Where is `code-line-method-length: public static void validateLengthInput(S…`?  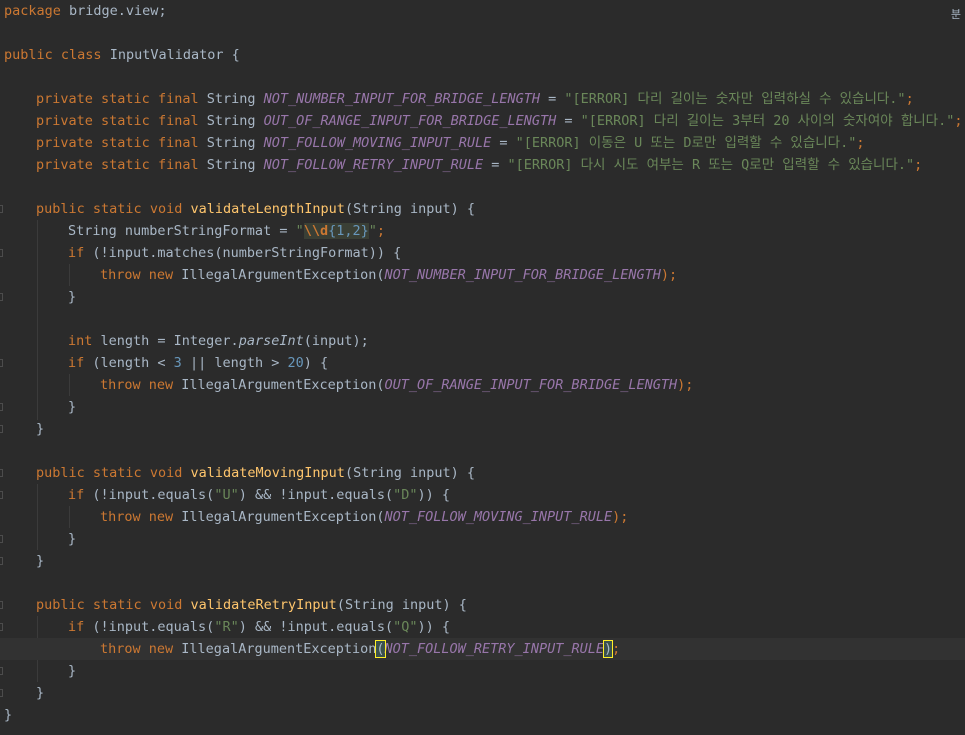 code-line-method-length: public static void validateLengthInput(S… is located at coordinates (482, 209).